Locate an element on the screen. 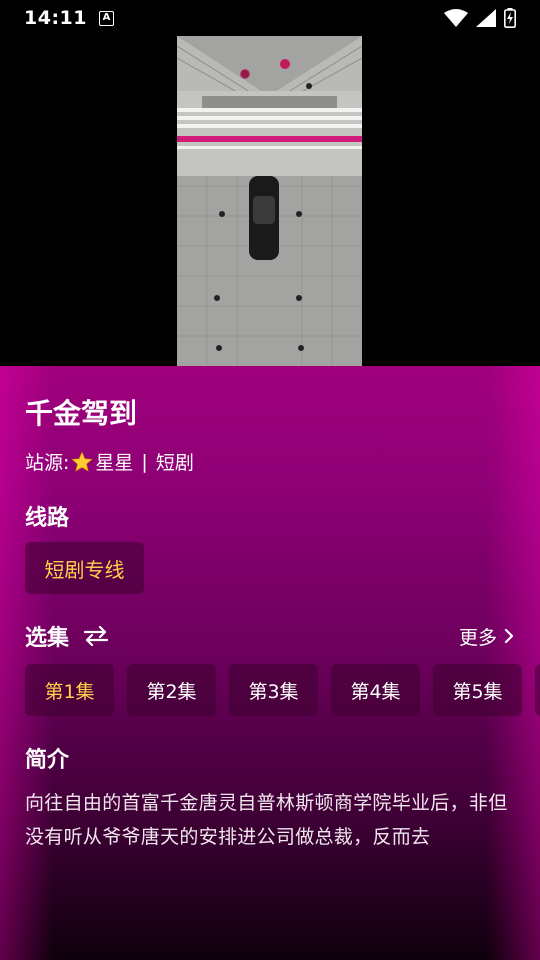 This screenshot has width=540, height=960. sort-swap-icon is located at coordinates (96, 636).